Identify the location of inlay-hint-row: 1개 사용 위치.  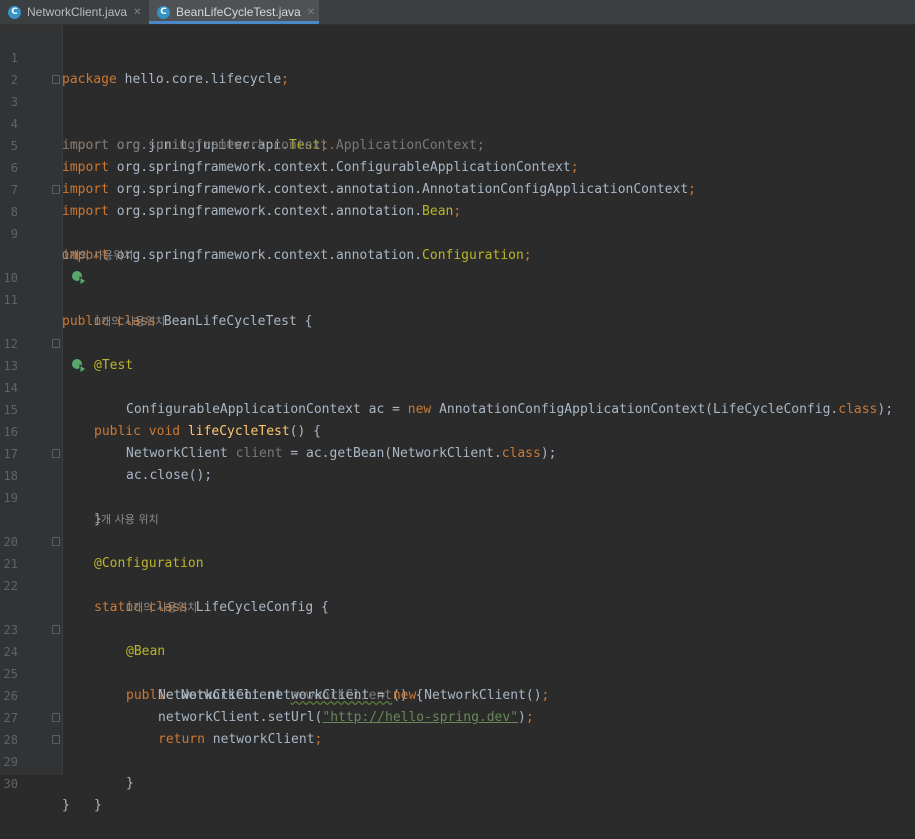
(457, 506).